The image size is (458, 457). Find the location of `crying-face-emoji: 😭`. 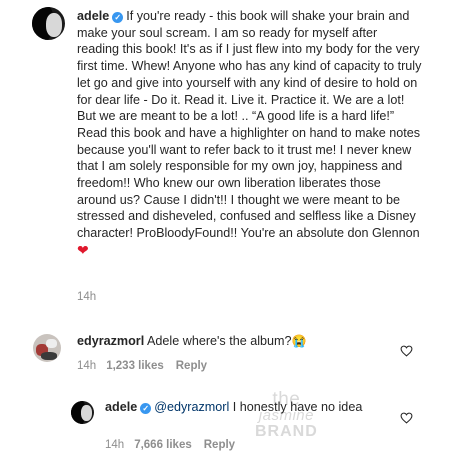

crying-face-emoji: 😭 is located at coordinates (299, 341).